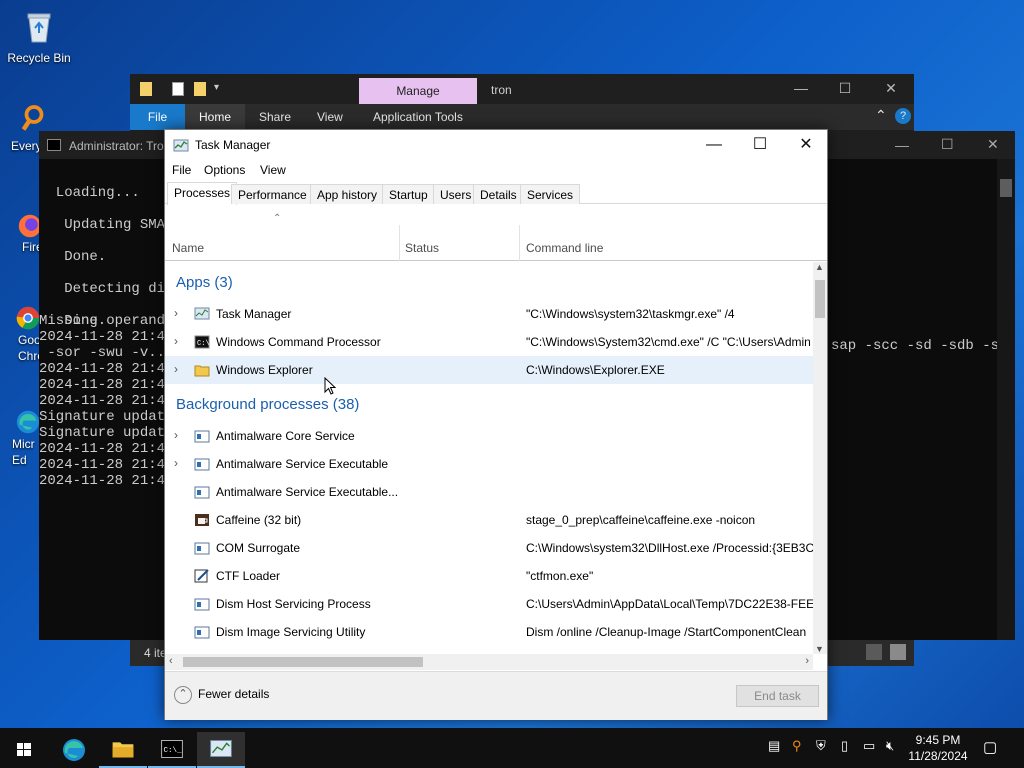 Image resolution: width=1024 pixels, height=768 pixels. I want to click on tray-shield-icon: ⛨, so click(821, 746).